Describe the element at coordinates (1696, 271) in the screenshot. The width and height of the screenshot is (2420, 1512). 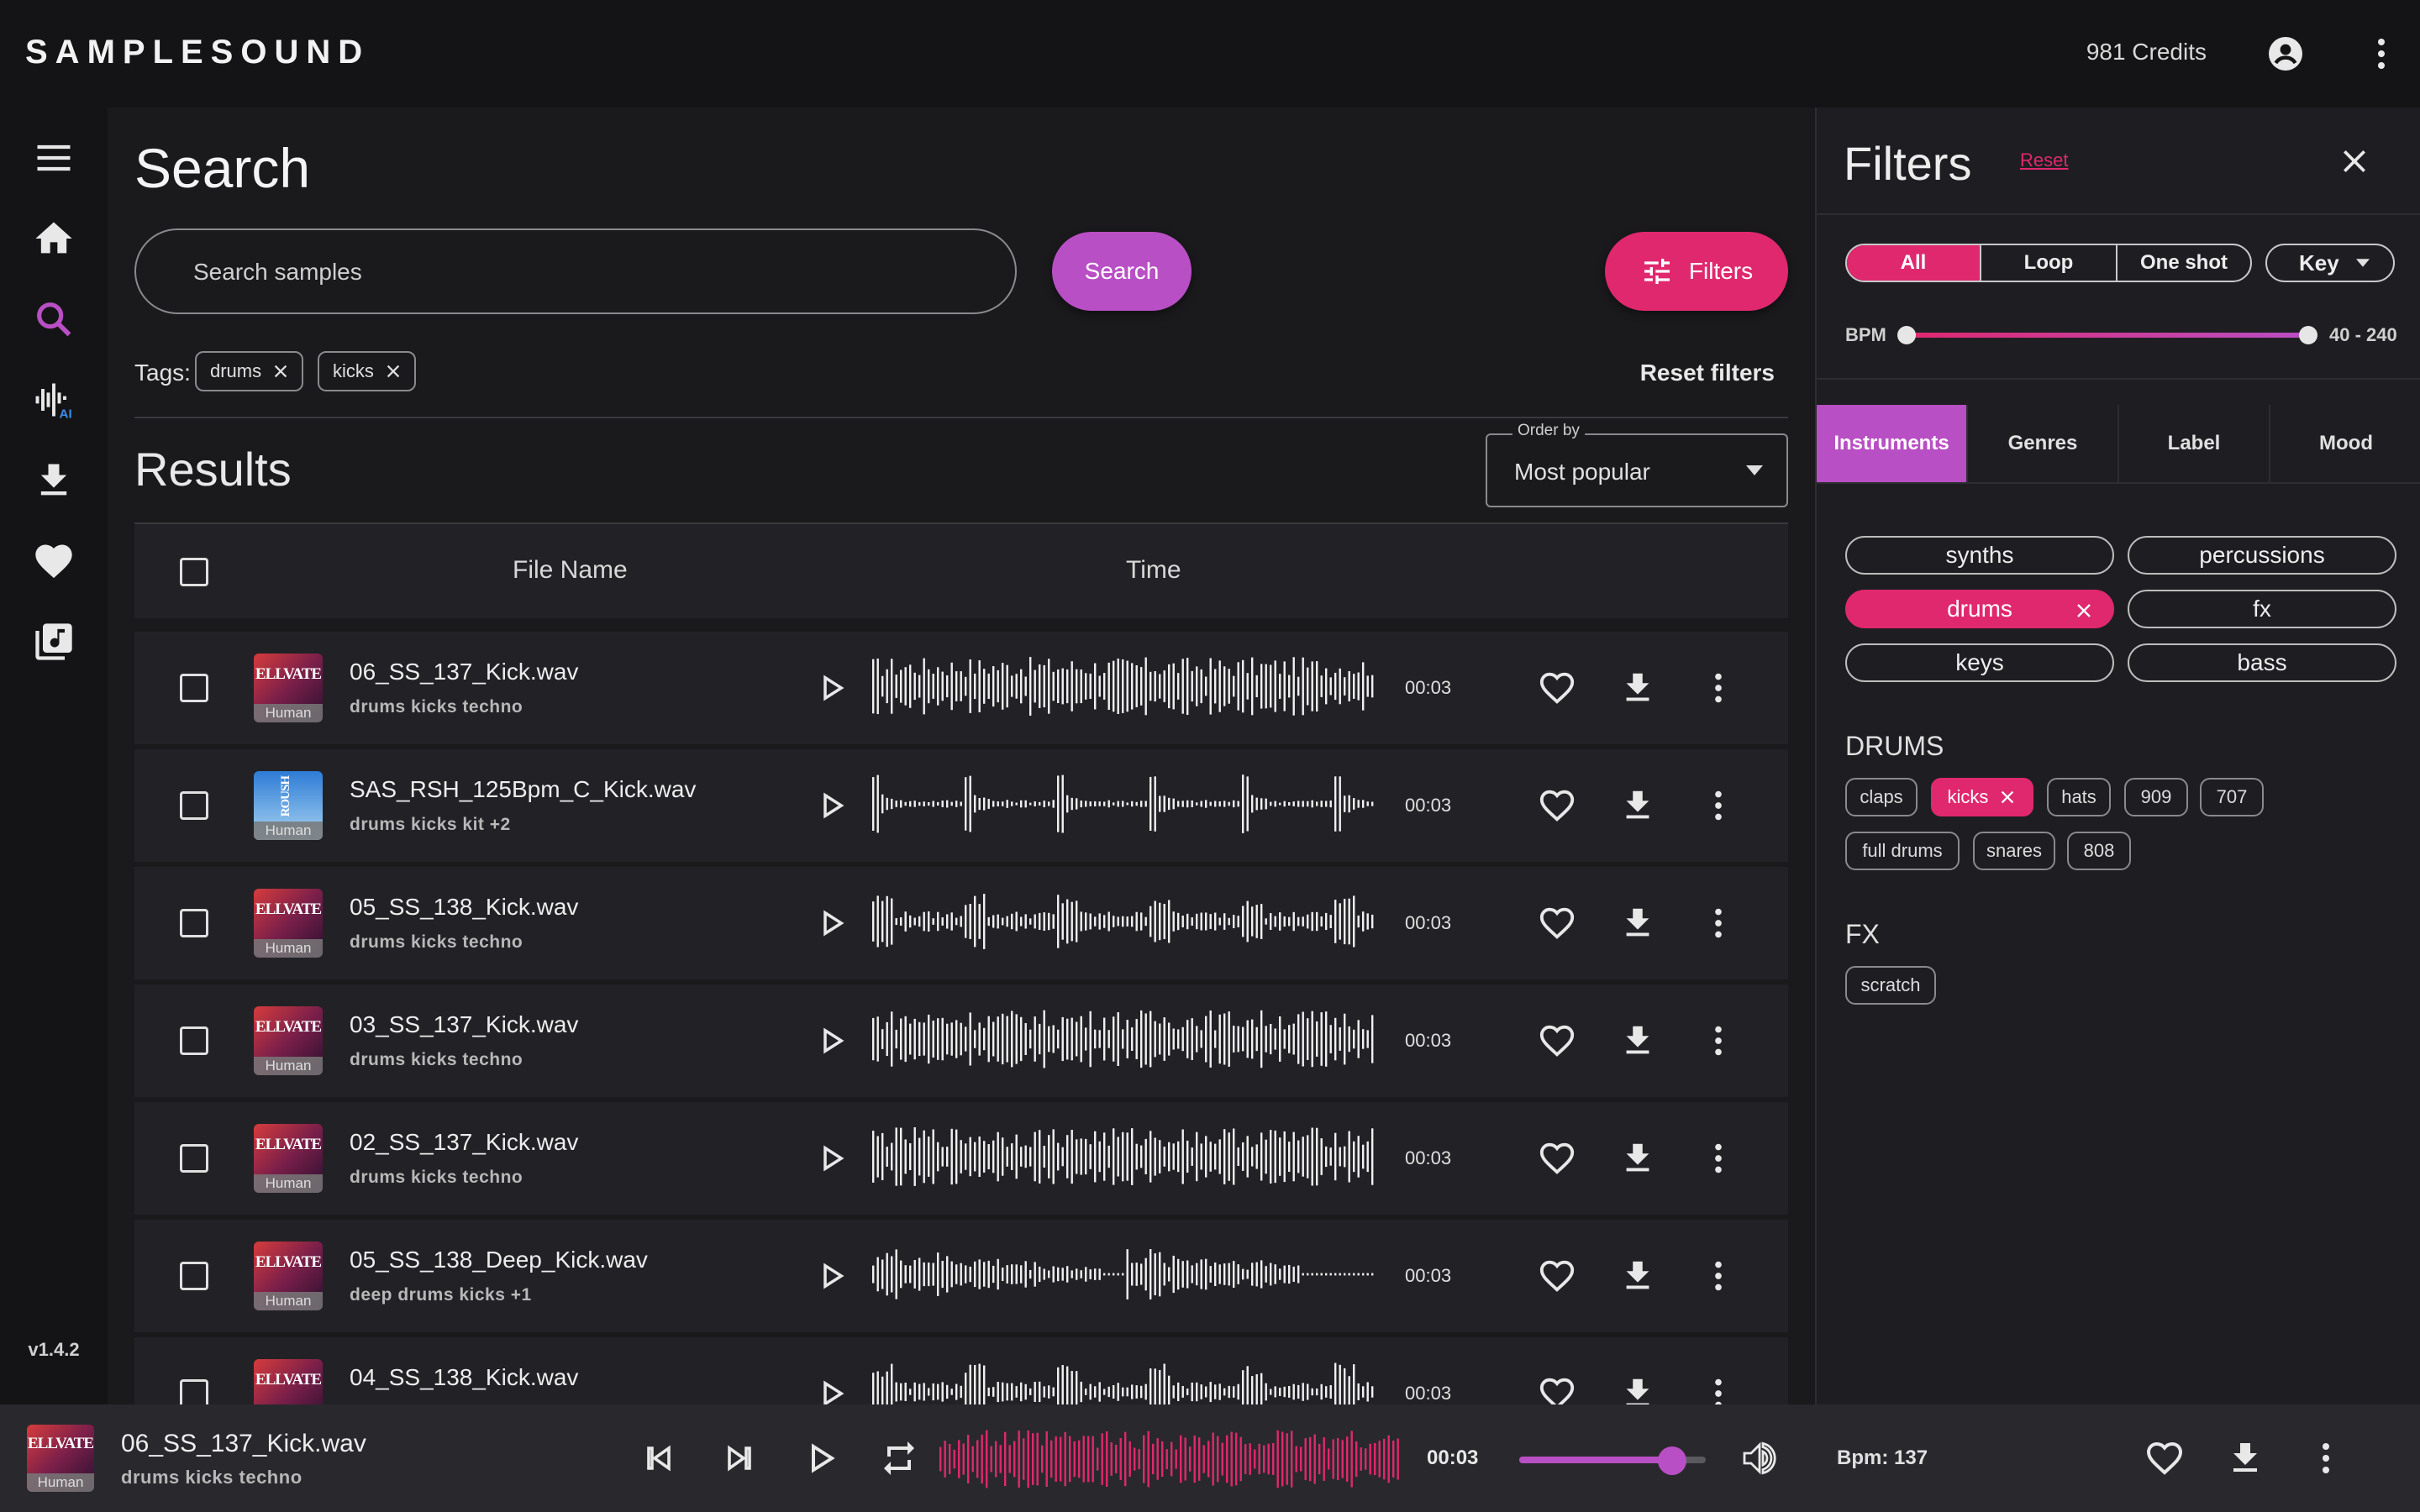
I see `filters-button: Filters` at that location.